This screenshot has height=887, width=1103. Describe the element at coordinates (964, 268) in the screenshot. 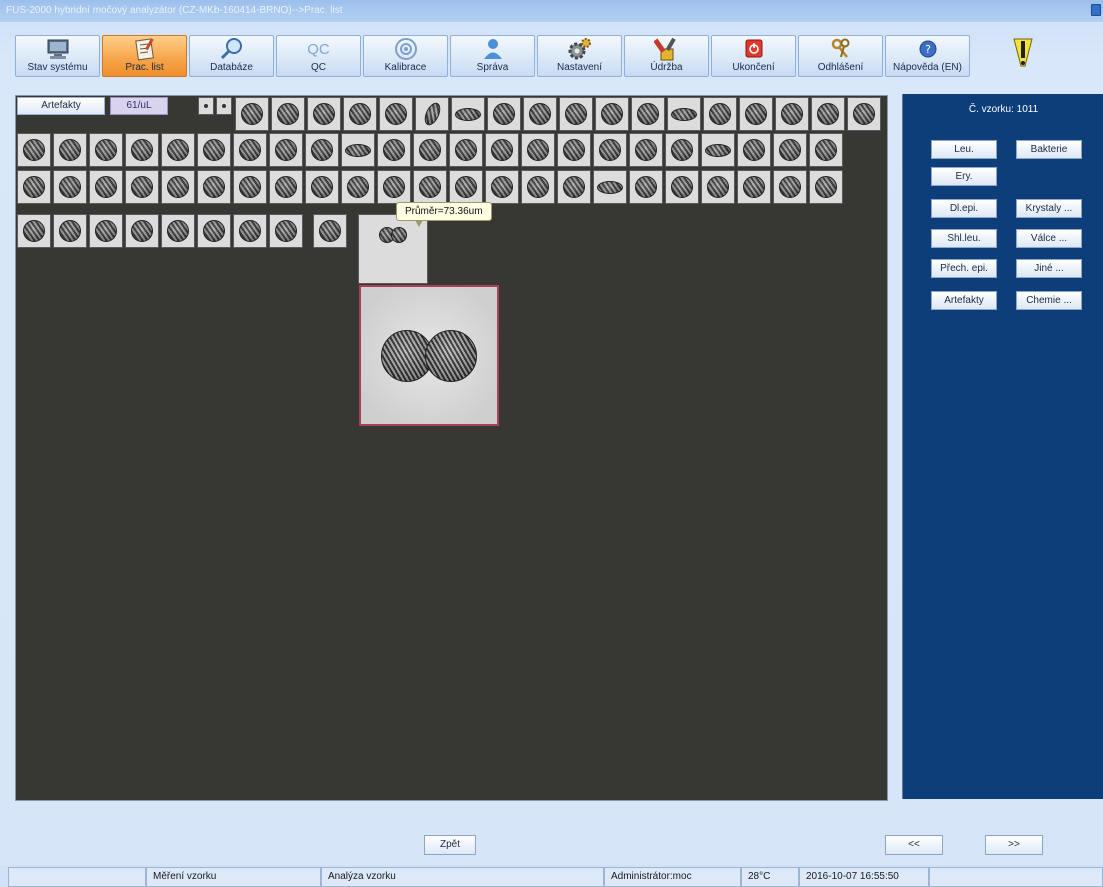

I see `prech-epi-button: Přech. epi.` at that location.